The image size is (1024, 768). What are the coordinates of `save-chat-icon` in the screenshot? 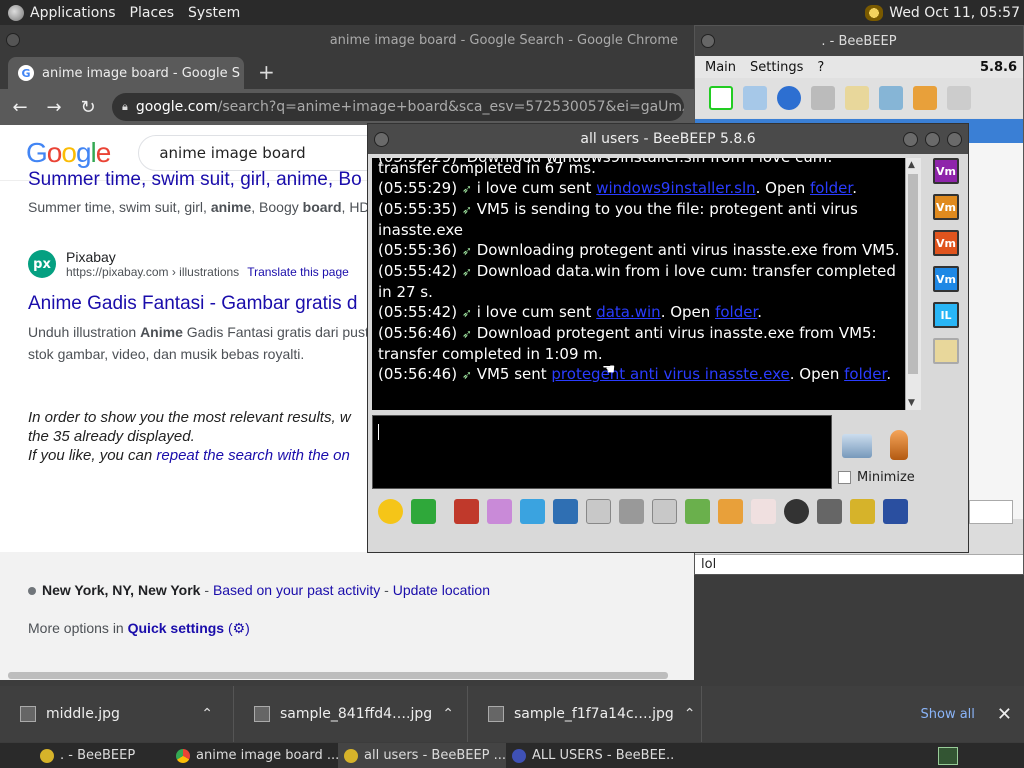 It's located at (829, 511).